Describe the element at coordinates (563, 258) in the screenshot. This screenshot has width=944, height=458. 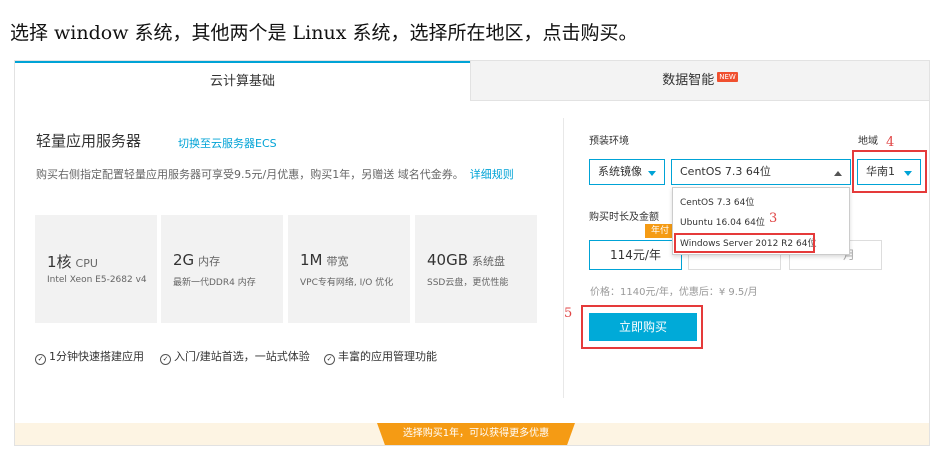
I see `section-divider` at that location.